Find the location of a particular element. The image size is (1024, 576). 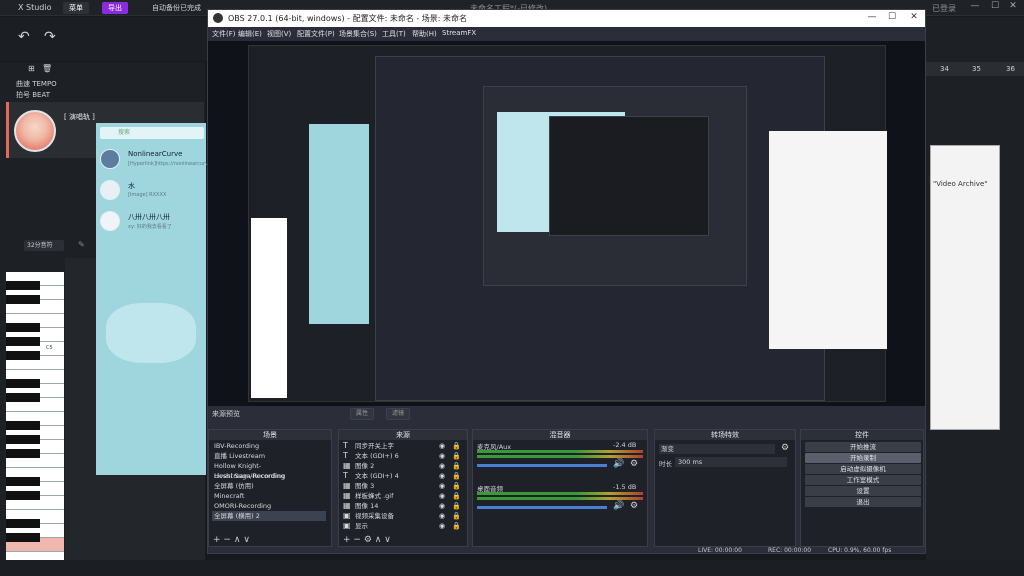

menu-profile: 配置文件(P) is located at coordinates (316, 34).